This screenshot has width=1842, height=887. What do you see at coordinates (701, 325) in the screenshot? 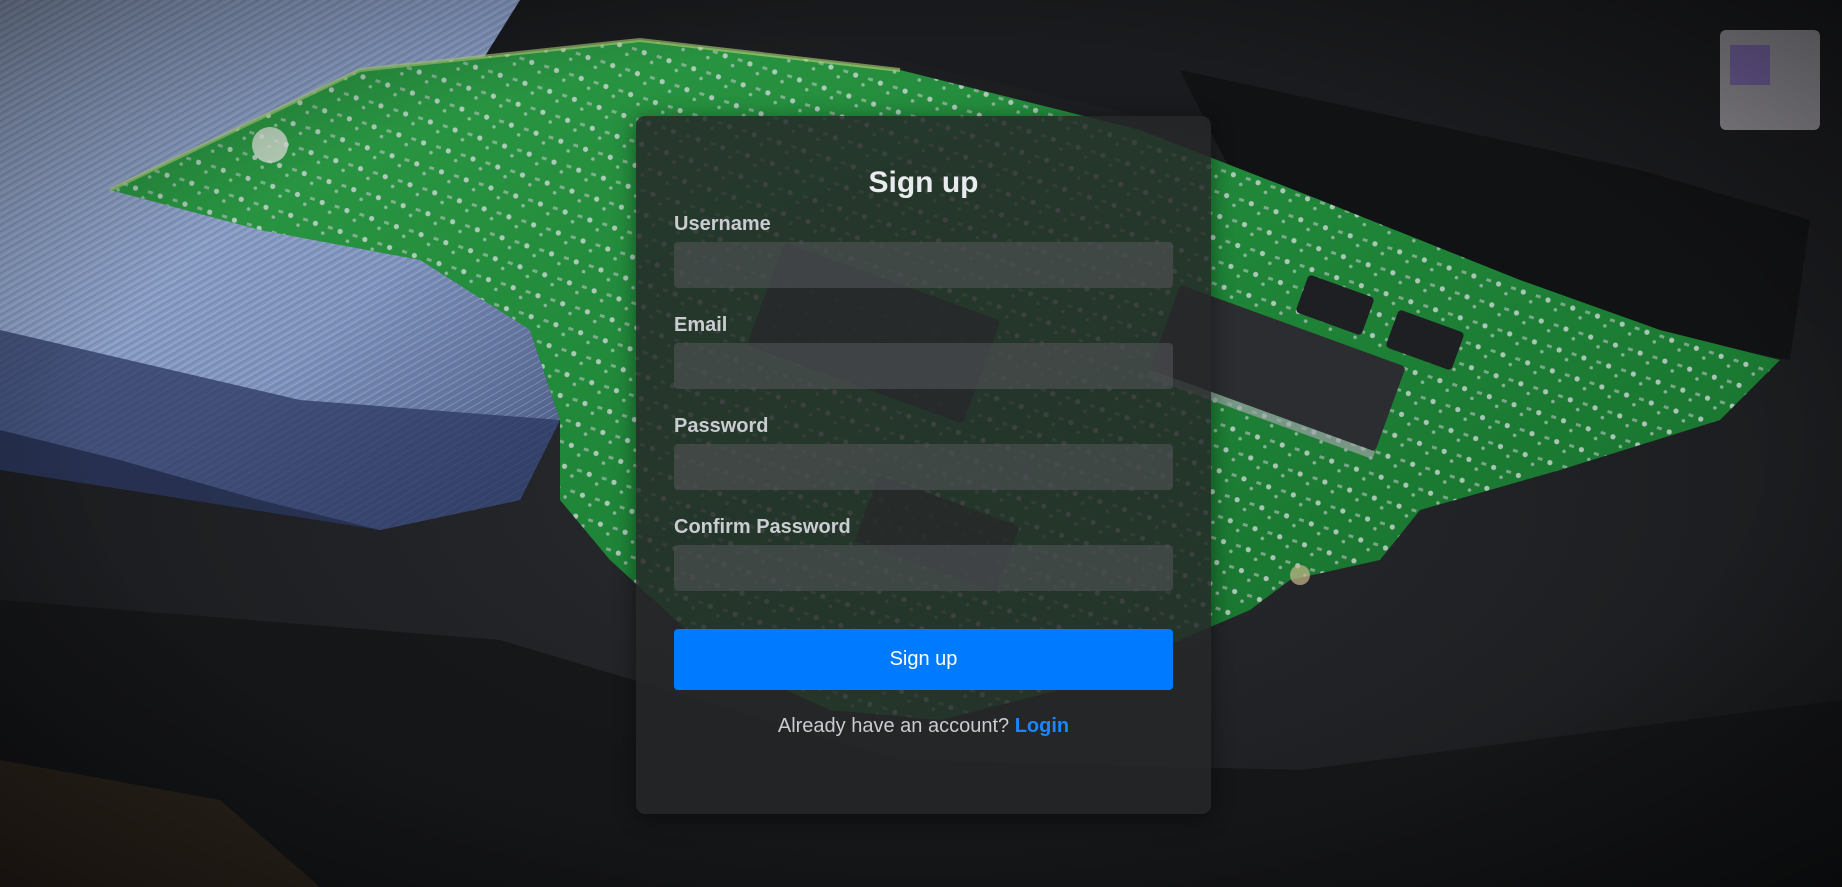
I see `email-label: Email` at bounding box center [701, 325].